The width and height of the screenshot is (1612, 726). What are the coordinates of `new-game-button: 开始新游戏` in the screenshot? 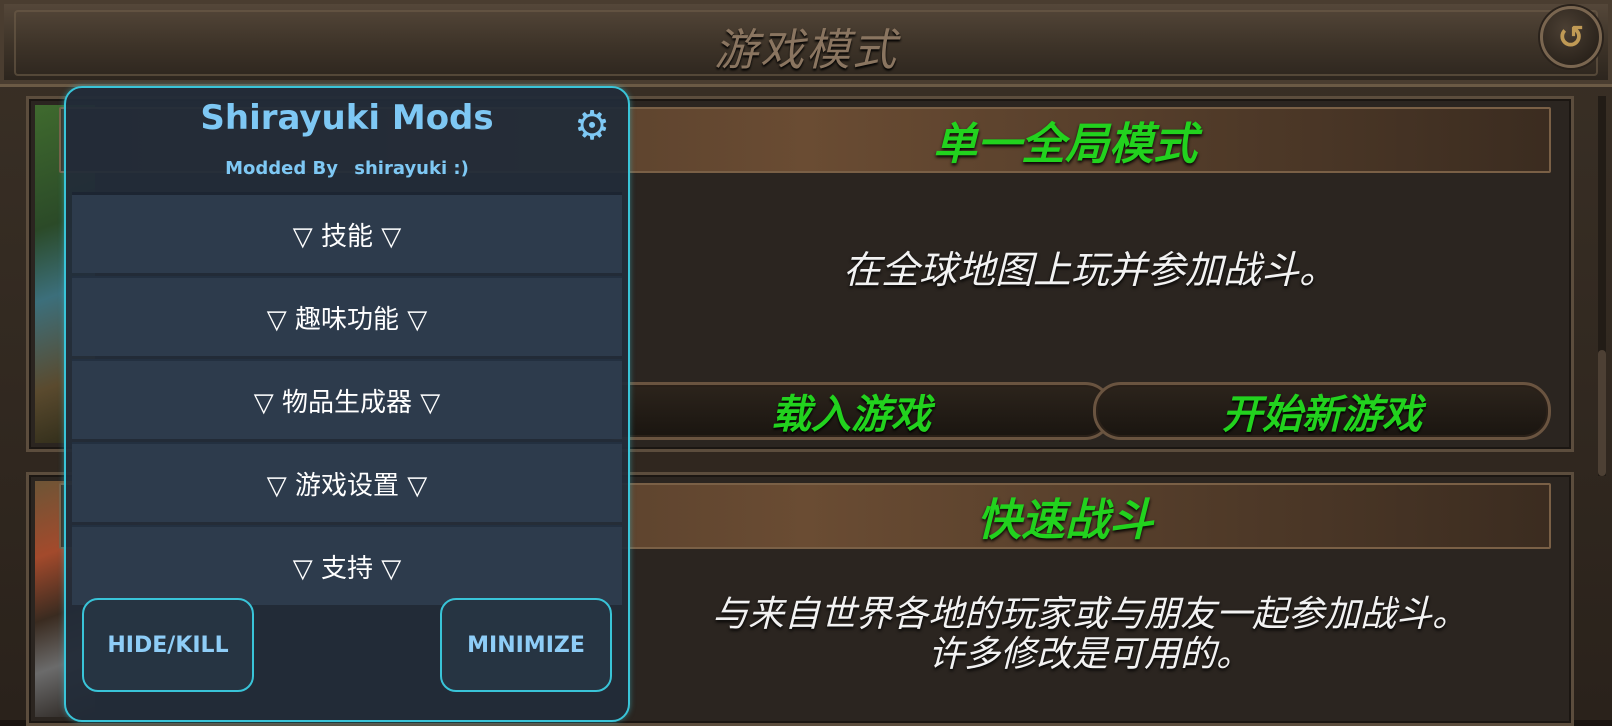 It's located at (1322, 411).